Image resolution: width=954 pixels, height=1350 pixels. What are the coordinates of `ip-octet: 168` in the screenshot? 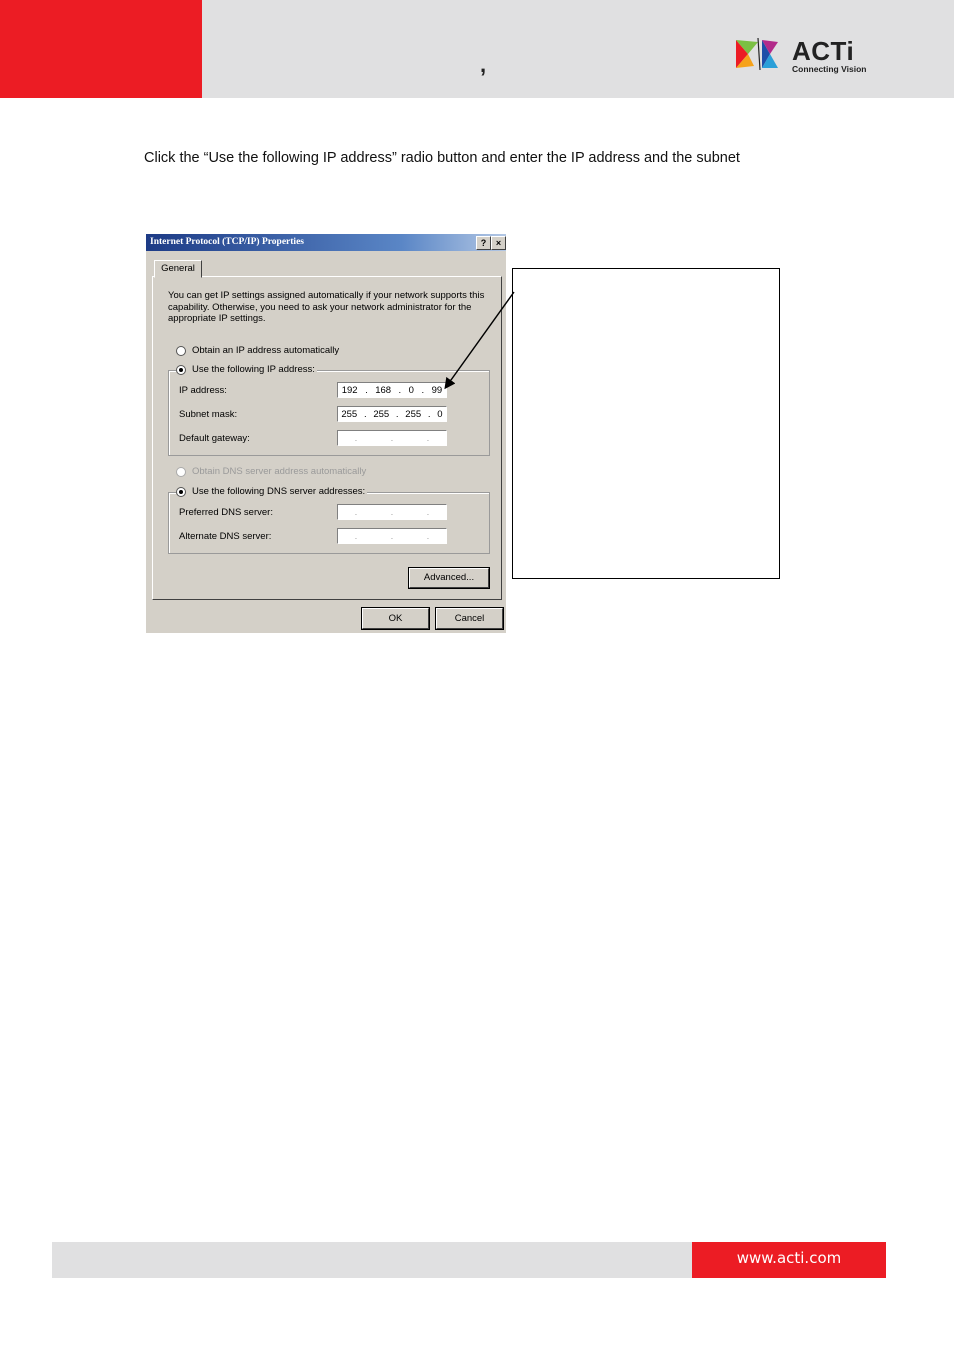 It's located at (383, 390).